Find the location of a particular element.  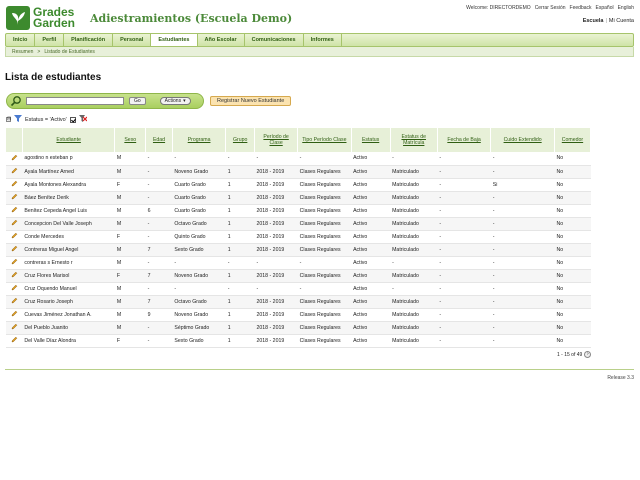

col-edad: Edad is located at coordinates (159, 140).